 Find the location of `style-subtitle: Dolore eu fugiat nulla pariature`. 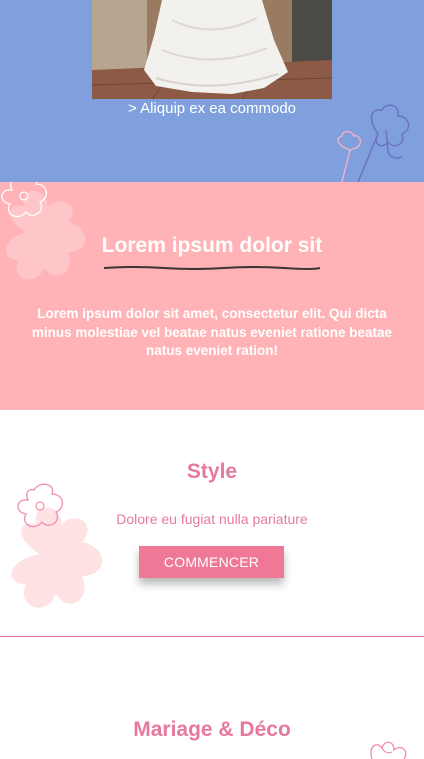

style-subtitle: Dolore eu fugiat nulla pariature is located at coordinates (212, 519).